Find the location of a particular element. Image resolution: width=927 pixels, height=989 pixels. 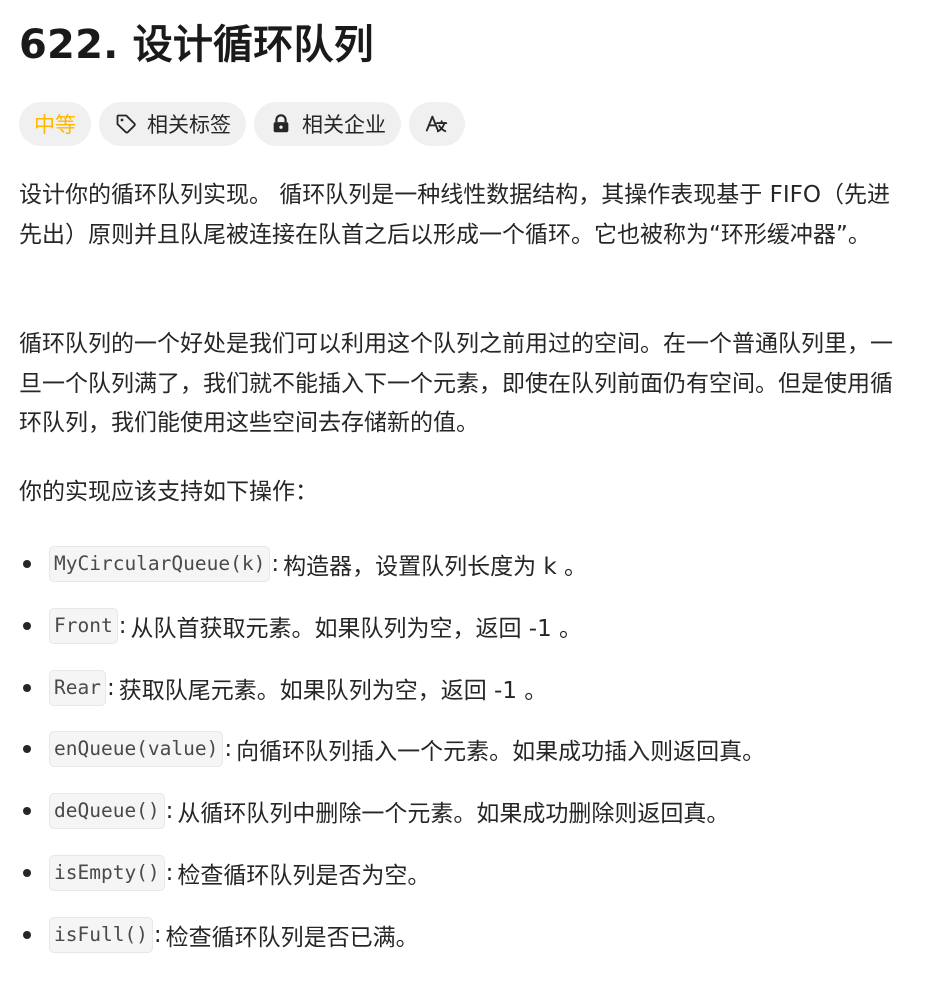

operation-code: enQueue(value) is located at coordinates (136, 749).